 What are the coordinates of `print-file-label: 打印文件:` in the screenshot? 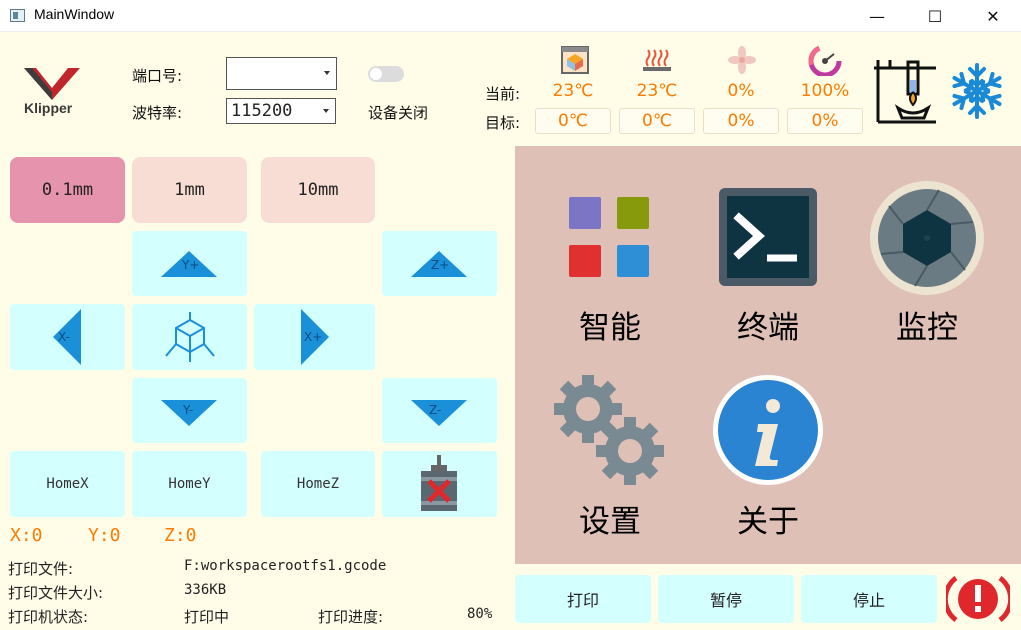 It's located at (41, 569).